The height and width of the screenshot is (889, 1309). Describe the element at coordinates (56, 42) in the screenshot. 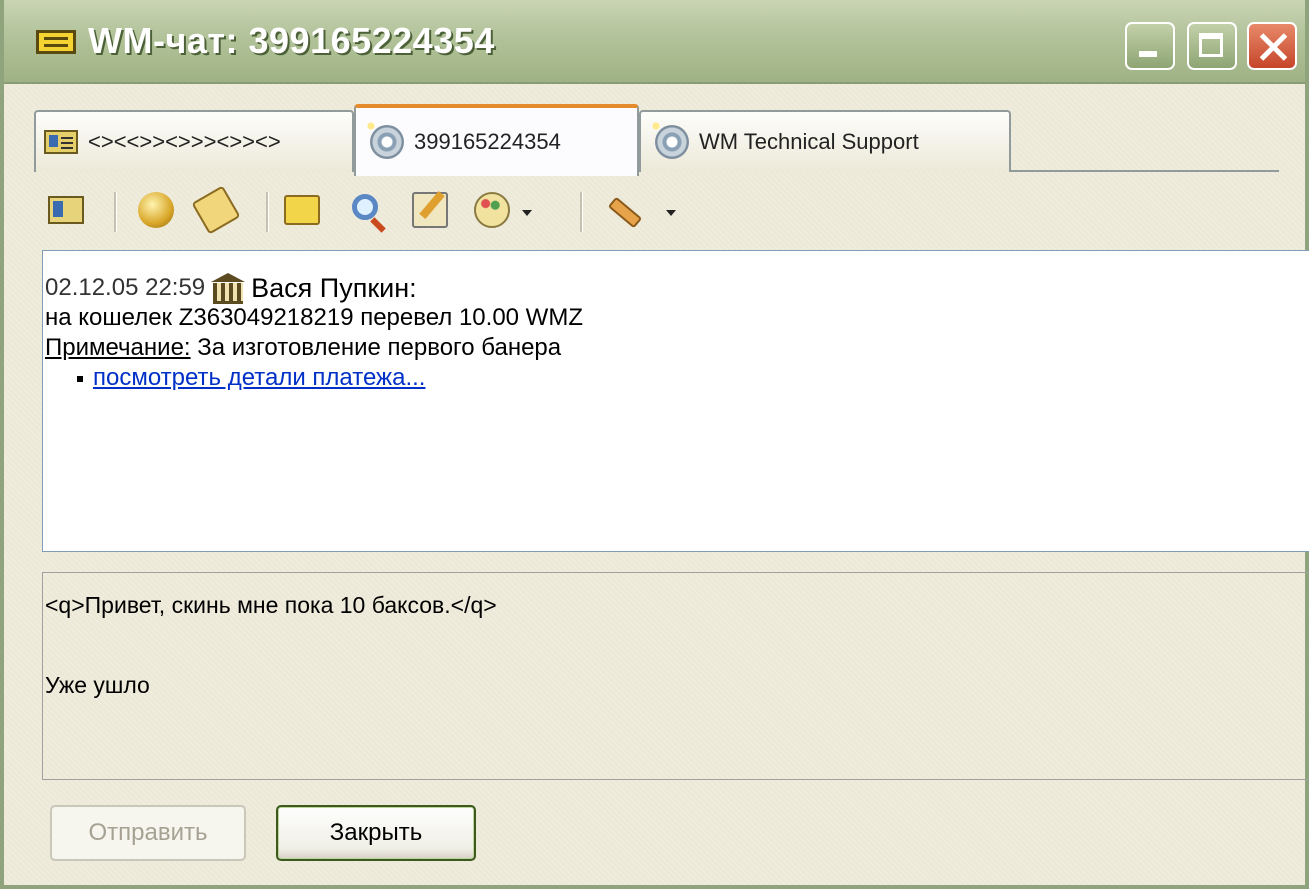

I see `chat-window-icon` at that location.